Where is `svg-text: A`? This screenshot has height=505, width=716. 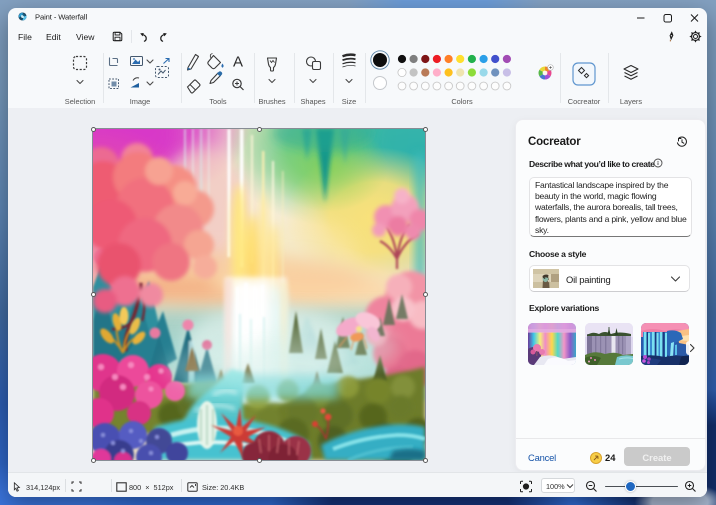 svg-text: A is located at coordinates (238, 62).